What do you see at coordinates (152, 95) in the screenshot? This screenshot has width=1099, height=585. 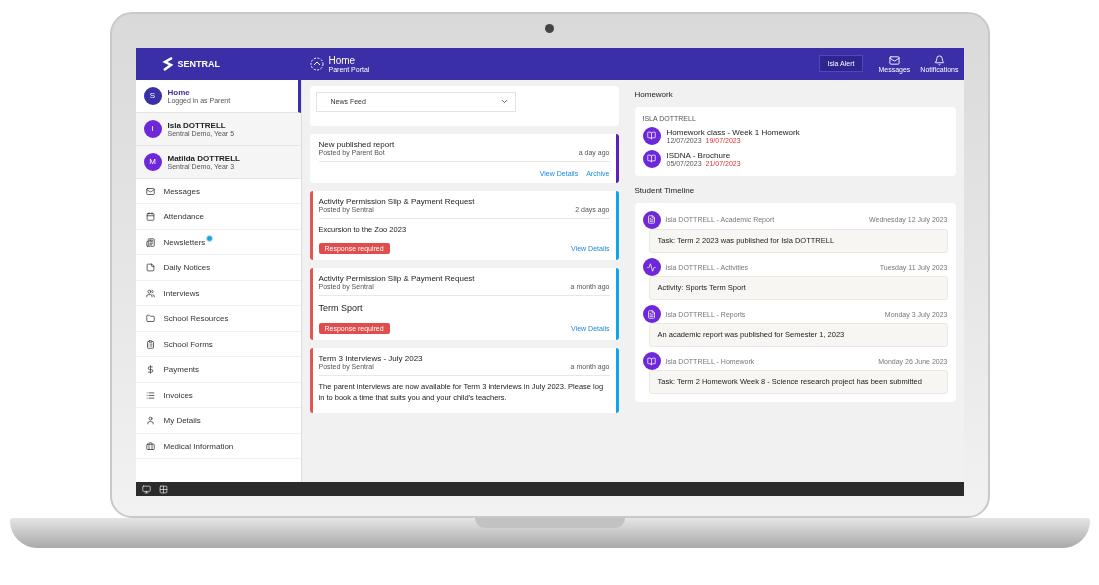 I see `avatar: S` at bounding box center [152, 95].